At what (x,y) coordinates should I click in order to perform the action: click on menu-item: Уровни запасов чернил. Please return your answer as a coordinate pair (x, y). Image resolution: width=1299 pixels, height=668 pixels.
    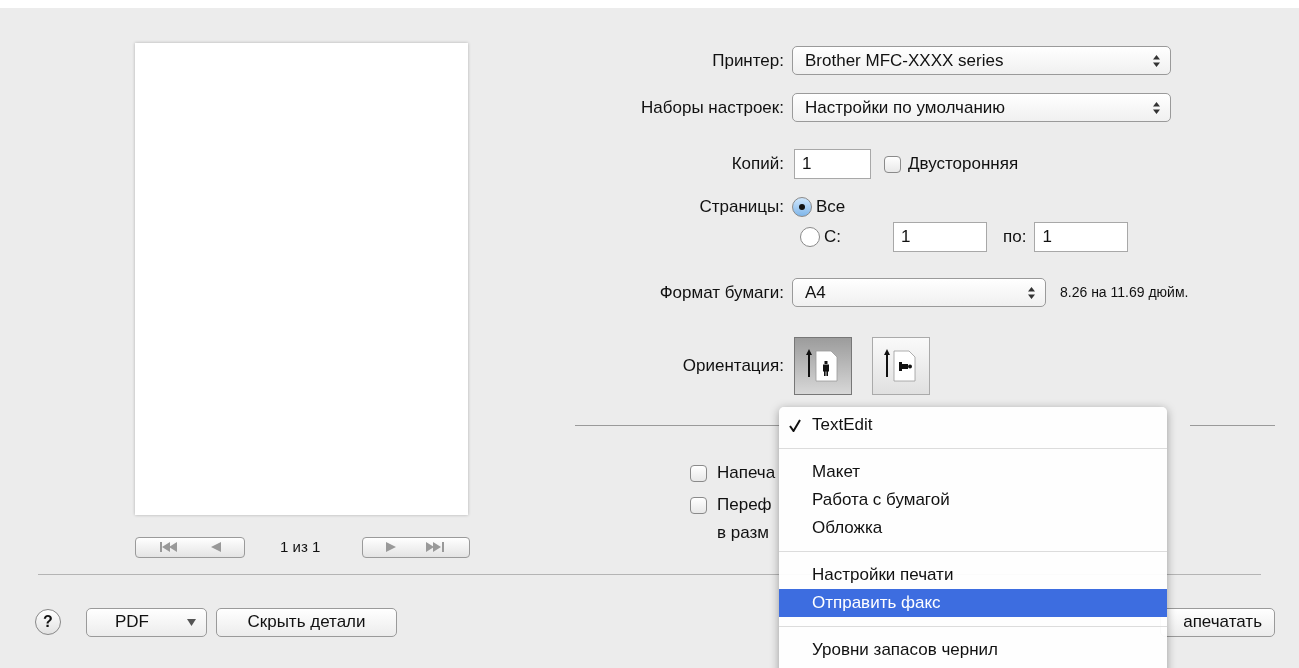
    Looking at the image, I should click on (973, 650).